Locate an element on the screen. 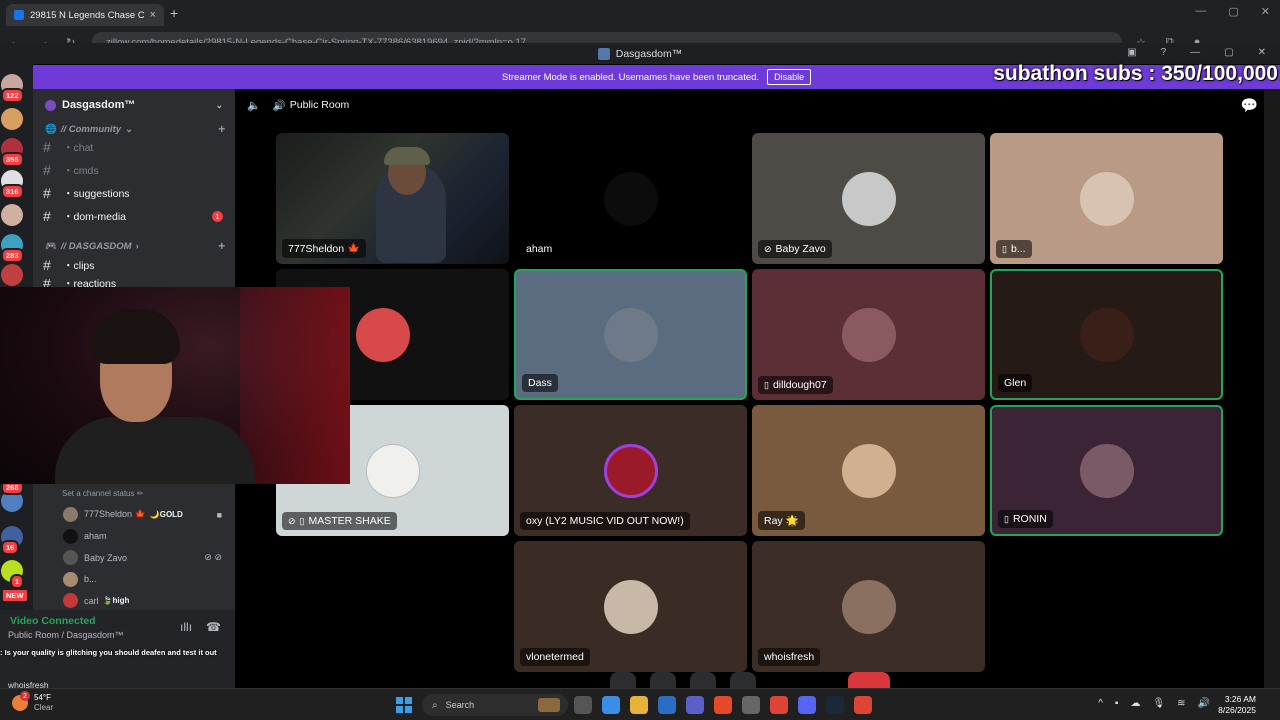  disconnect-icon: ☎ is located at coordinates (213, 627).